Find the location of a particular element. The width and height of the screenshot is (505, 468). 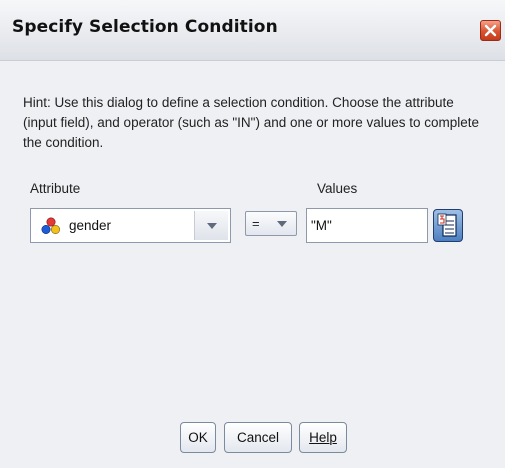

attribute-label: Attribute is located at coordinates (55, 188).